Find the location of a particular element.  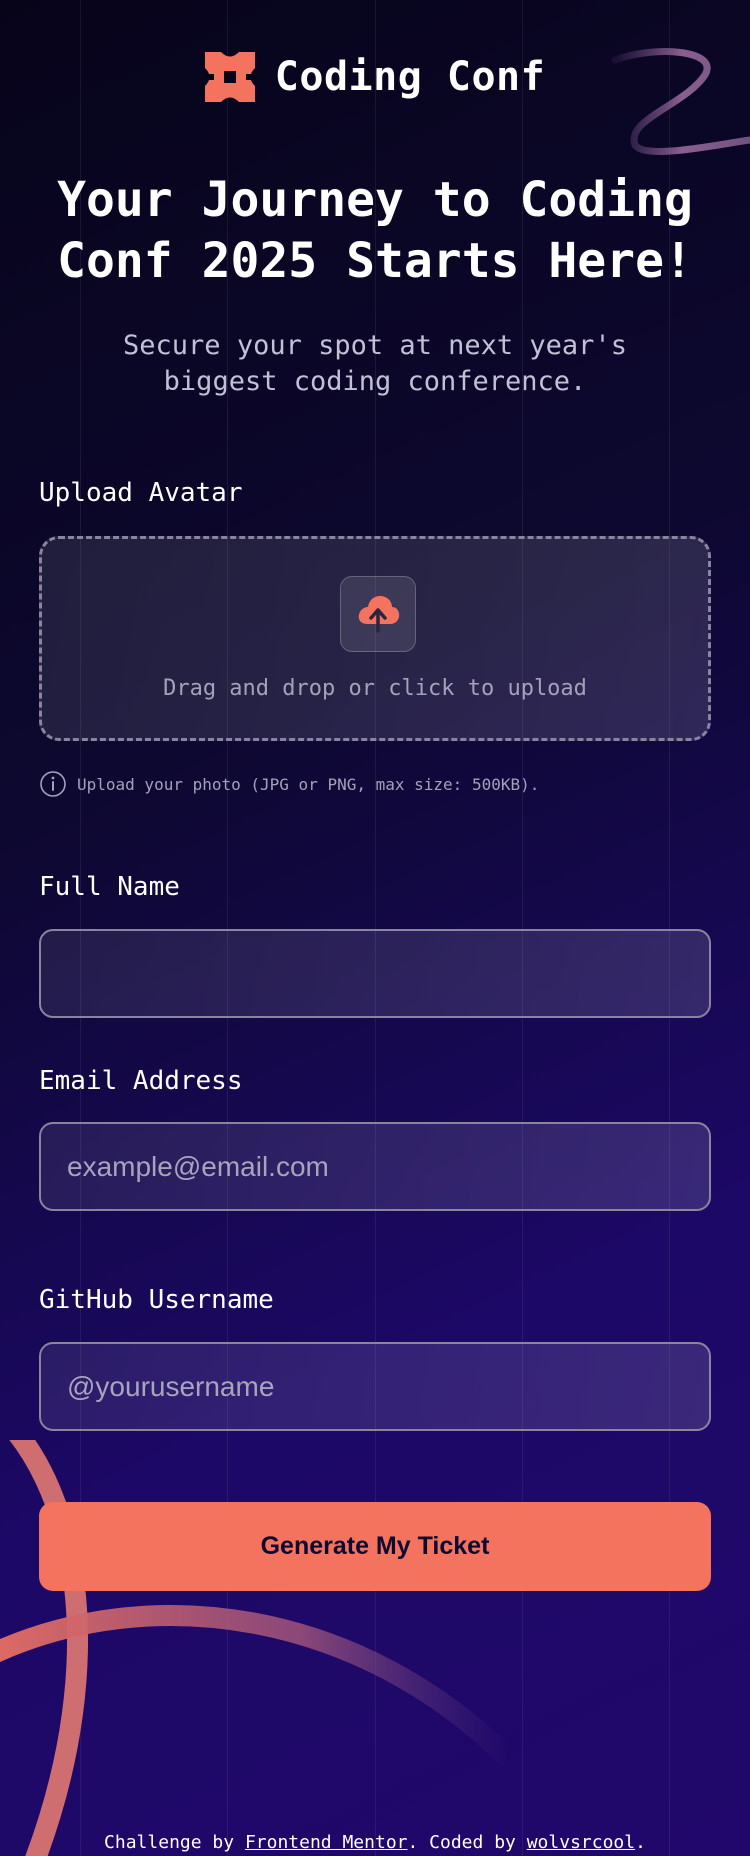

upload-icon-button is located at coordinates (378, 614).